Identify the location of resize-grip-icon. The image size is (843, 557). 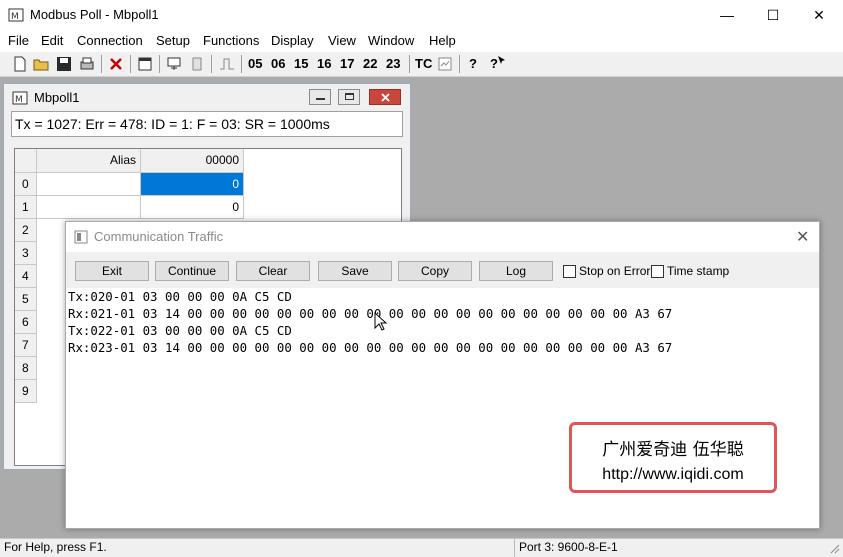
(834, 548).